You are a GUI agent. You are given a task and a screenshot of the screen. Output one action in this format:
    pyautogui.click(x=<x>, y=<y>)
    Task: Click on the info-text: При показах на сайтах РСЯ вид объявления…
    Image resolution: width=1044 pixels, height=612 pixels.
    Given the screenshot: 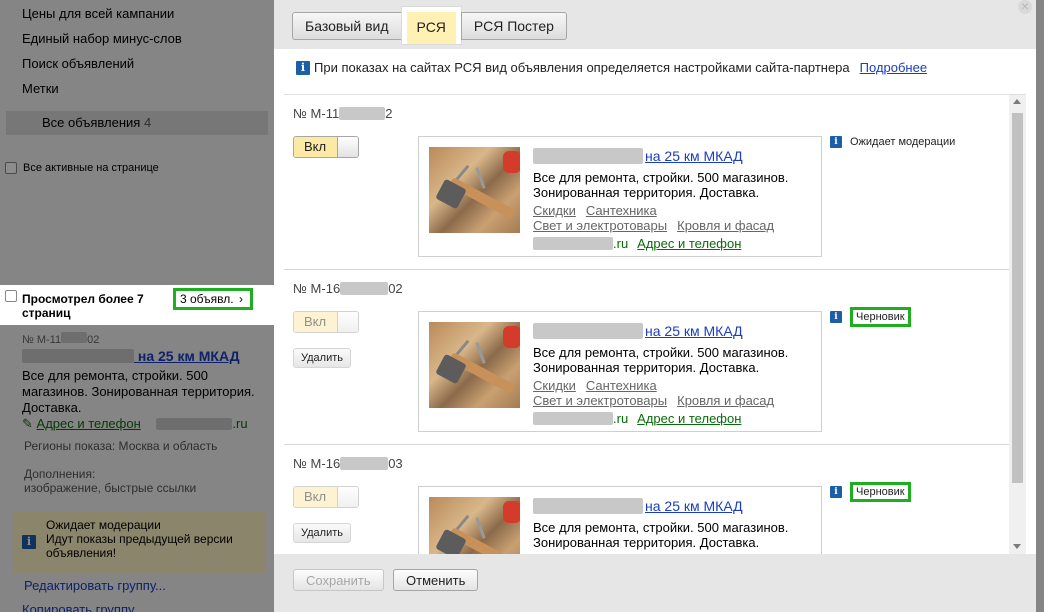 What is the action you would take?
    pyautogui.click(x=582, y=67)
    